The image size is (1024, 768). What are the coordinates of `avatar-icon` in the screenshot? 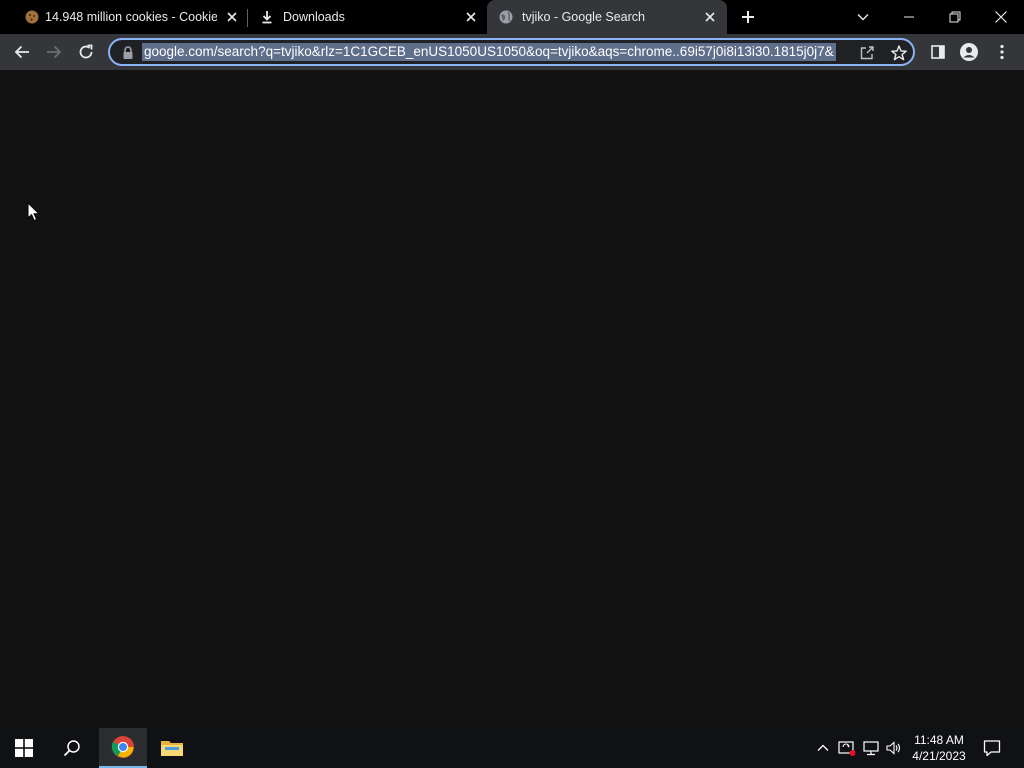 It's located at (969, 52).